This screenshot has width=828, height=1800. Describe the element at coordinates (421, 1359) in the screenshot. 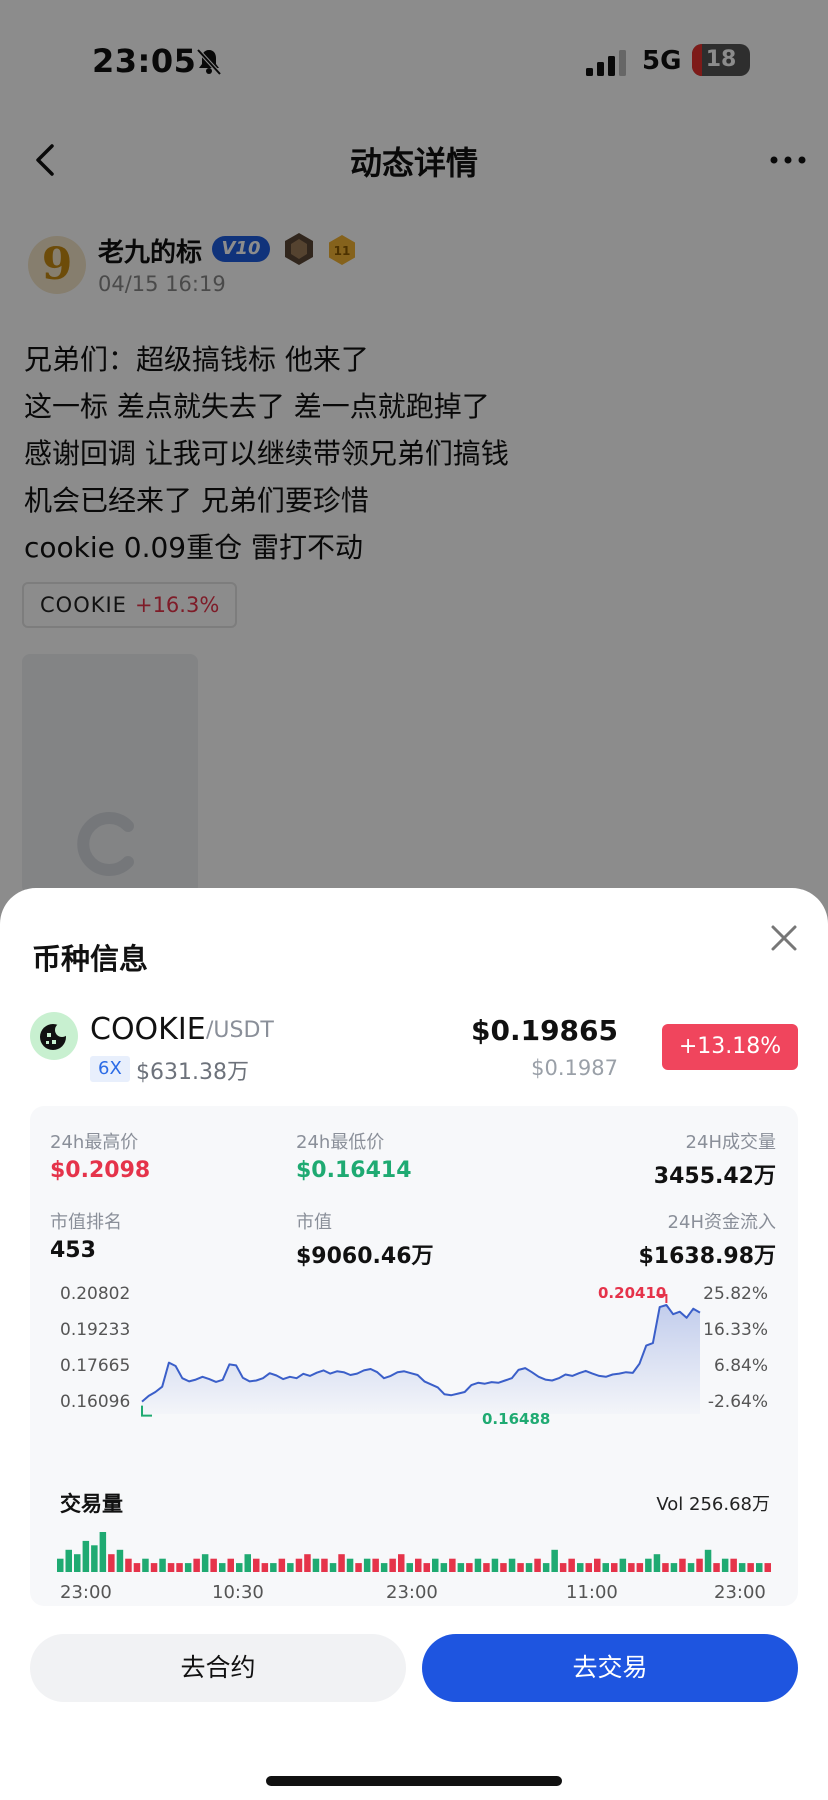

I see `price-area` at that location.